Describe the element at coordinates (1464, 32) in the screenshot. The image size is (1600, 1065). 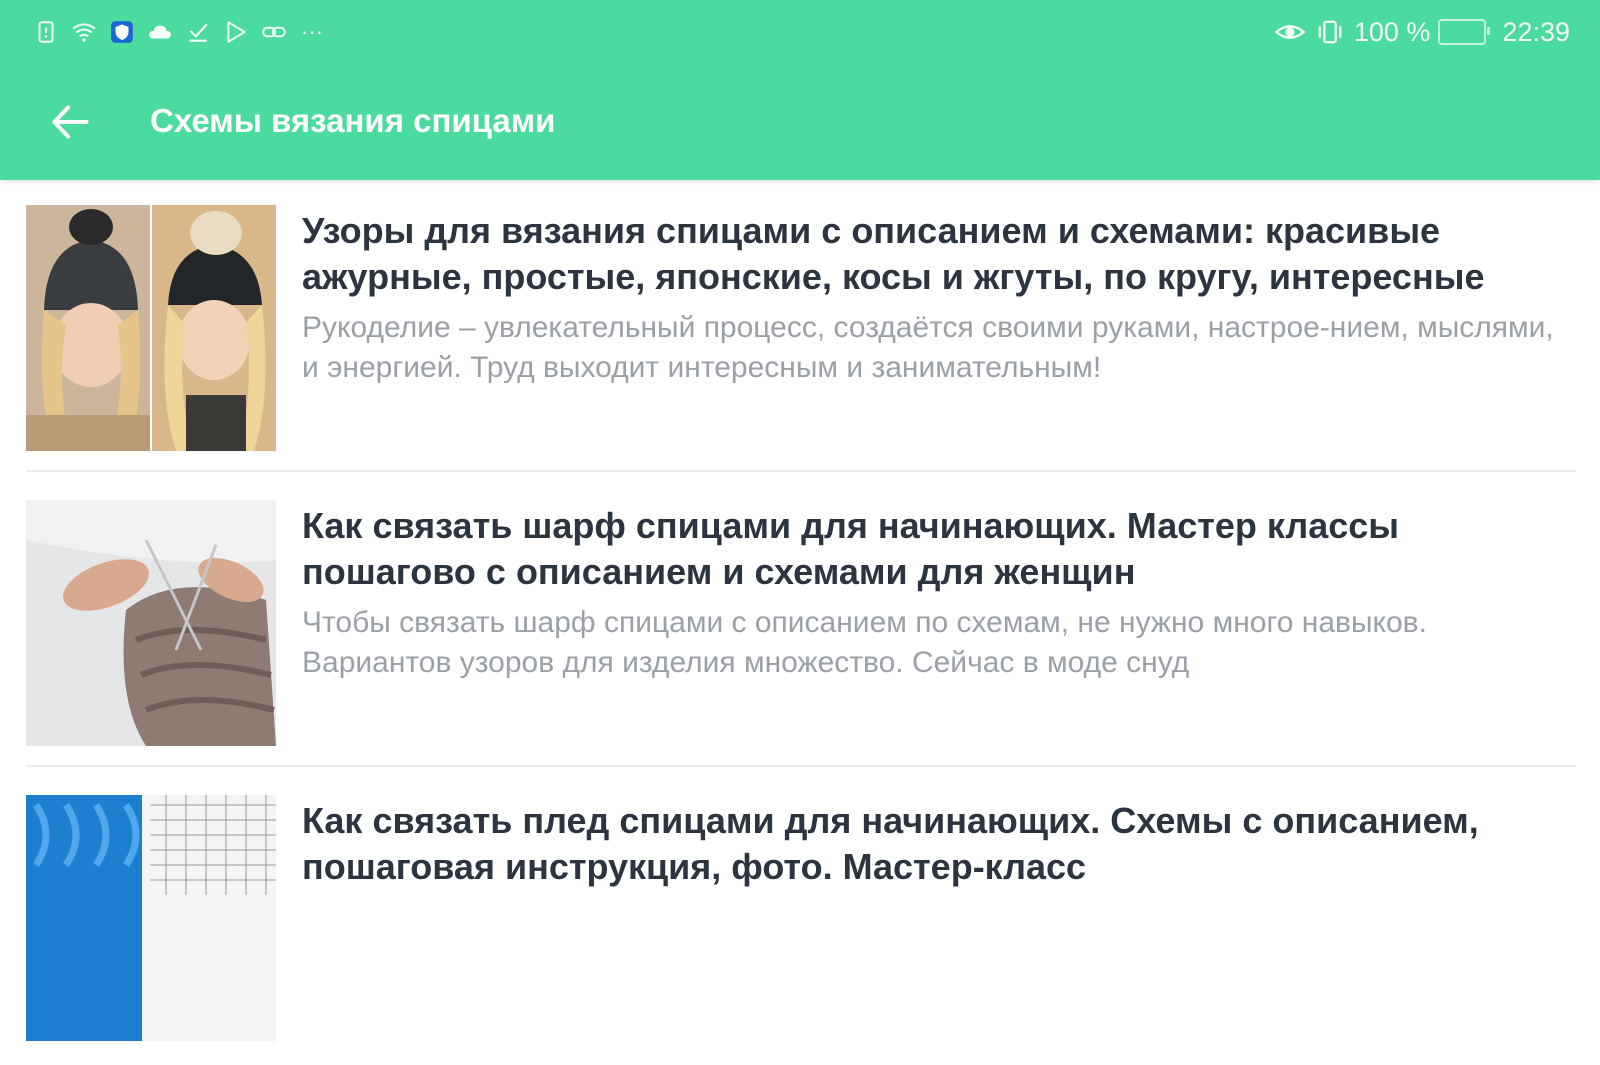
I see `battery-icon` at that location.